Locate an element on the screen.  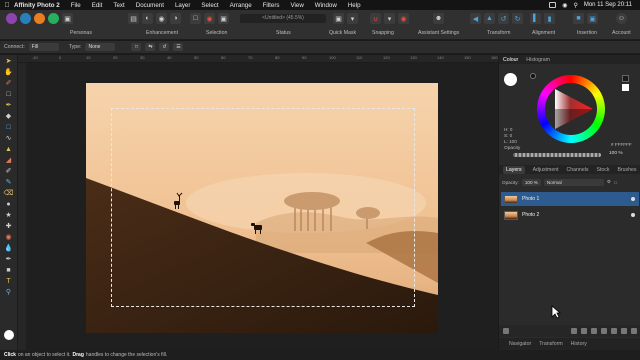
tab-history: History is located at coordinates (579, 344).